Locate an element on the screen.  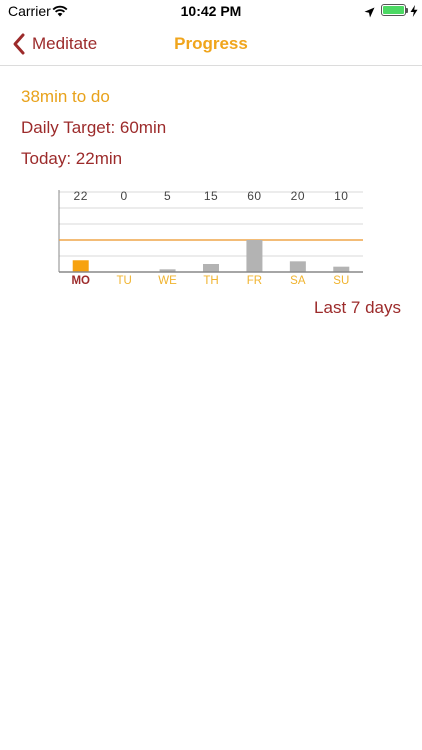
bar-sa is located at coordinates (297, 266).